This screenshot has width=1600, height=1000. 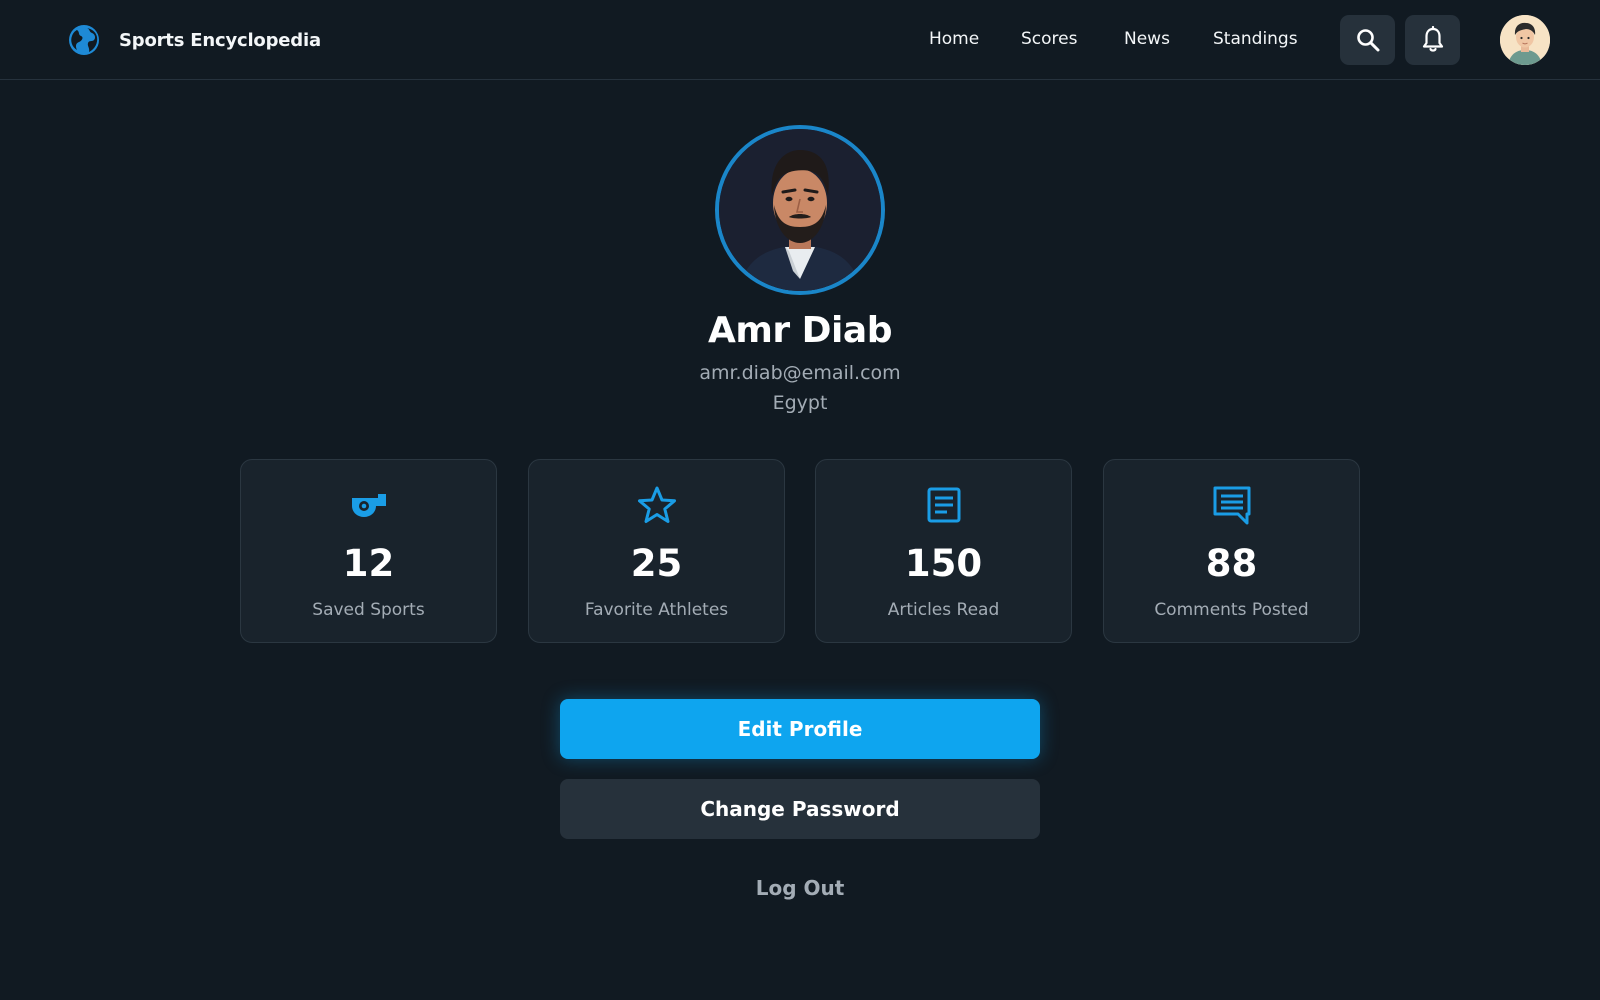 What do you see at coordinates (800, 888) in the screenshot?
I see `log-out-link: Log Out` at bounding box center [800, 888].